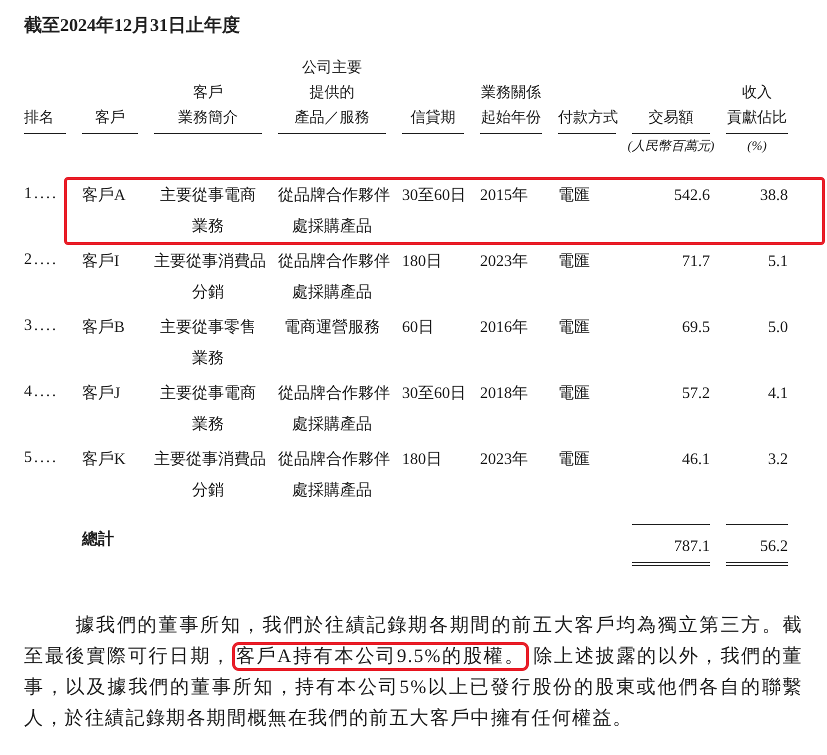 This screenshot has width=827, height=755. I want to click on table-cell-text: 542.6, so click(691, 196).